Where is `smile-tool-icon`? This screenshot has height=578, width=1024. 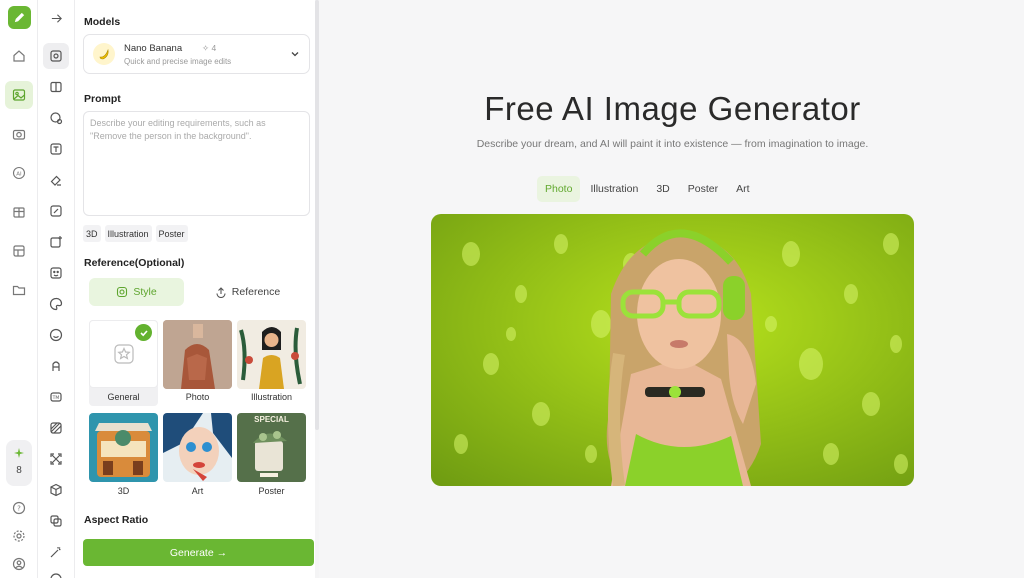
smile-tool-icon is located at coordinates (56, 335).